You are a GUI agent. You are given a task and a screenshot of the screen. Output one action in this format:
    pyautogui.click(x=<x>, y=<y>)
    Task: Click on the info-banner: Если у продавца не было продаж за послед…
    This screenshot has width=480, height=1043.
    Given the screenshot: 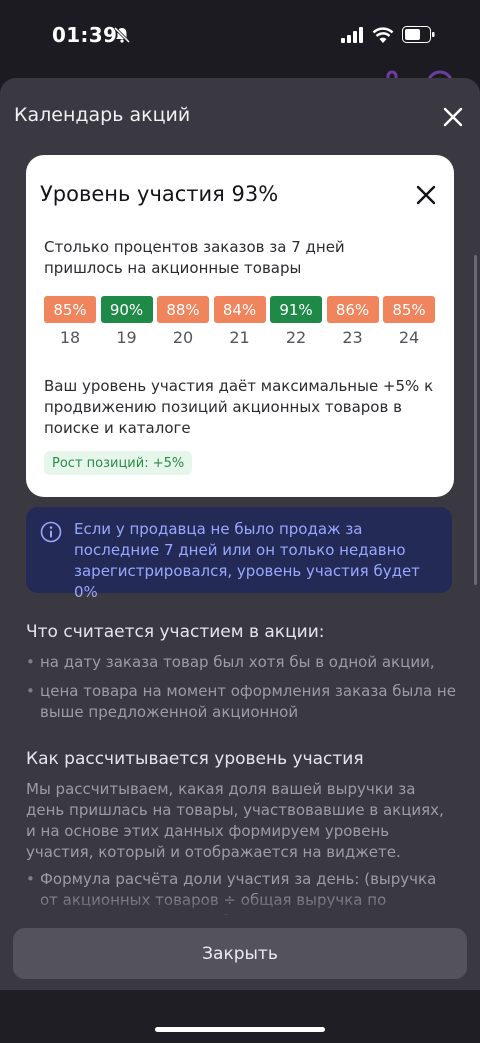 What is the action you would take?
    pyautogui.click(x=239, y=554)
    